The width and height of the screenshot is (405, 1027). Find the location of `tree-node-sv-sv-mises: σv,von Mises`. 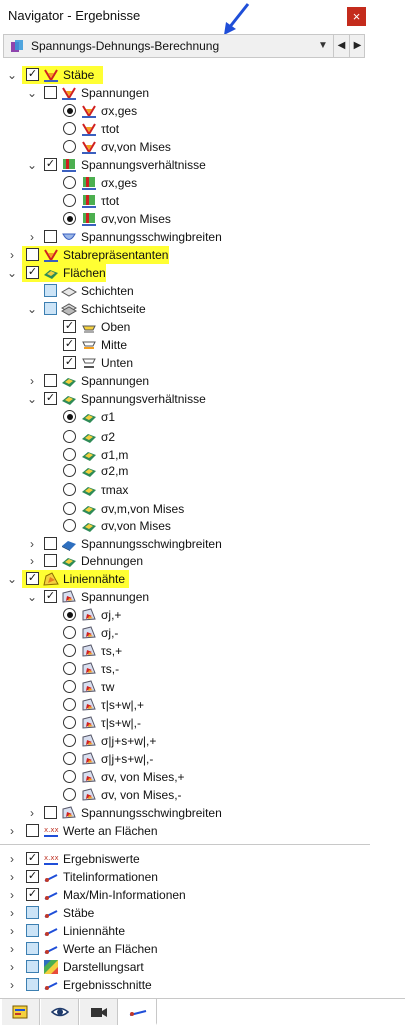

tree-node-sv-sv-mises: σv,von Mises is located at coordinates (185, 219).